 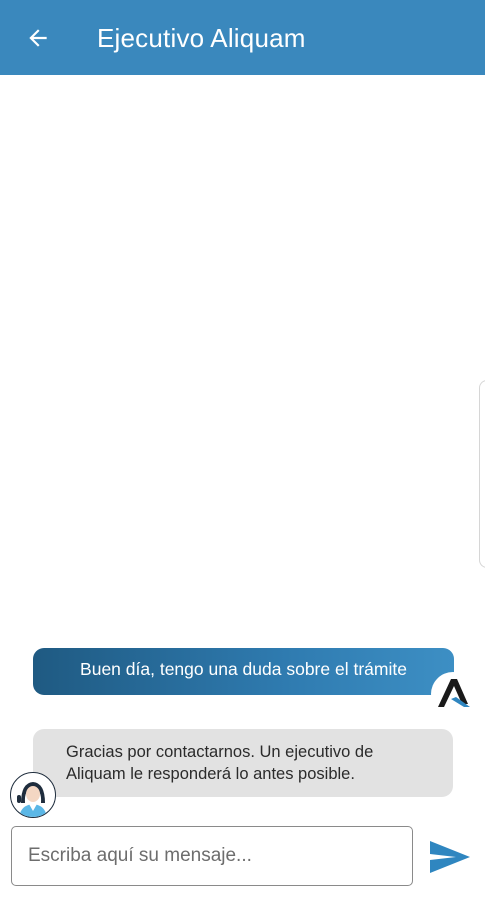 I want to click on arrow-left-icon, so click(x=38, y=38).